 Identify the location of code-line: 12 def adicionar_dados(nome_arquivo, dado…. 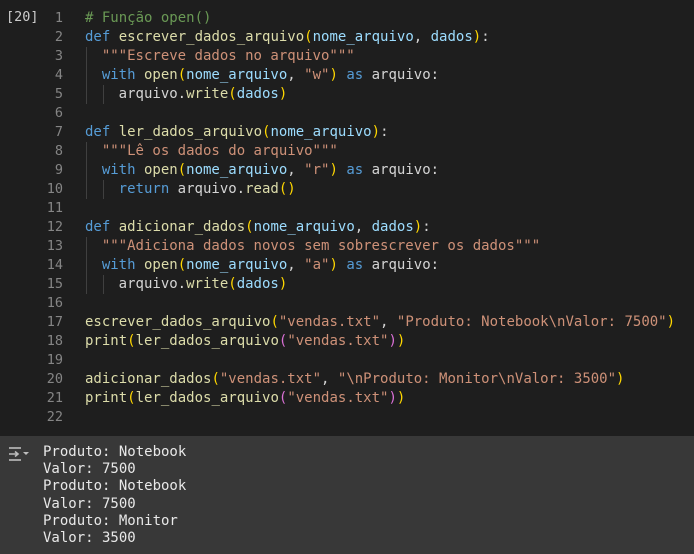
(347, 227).